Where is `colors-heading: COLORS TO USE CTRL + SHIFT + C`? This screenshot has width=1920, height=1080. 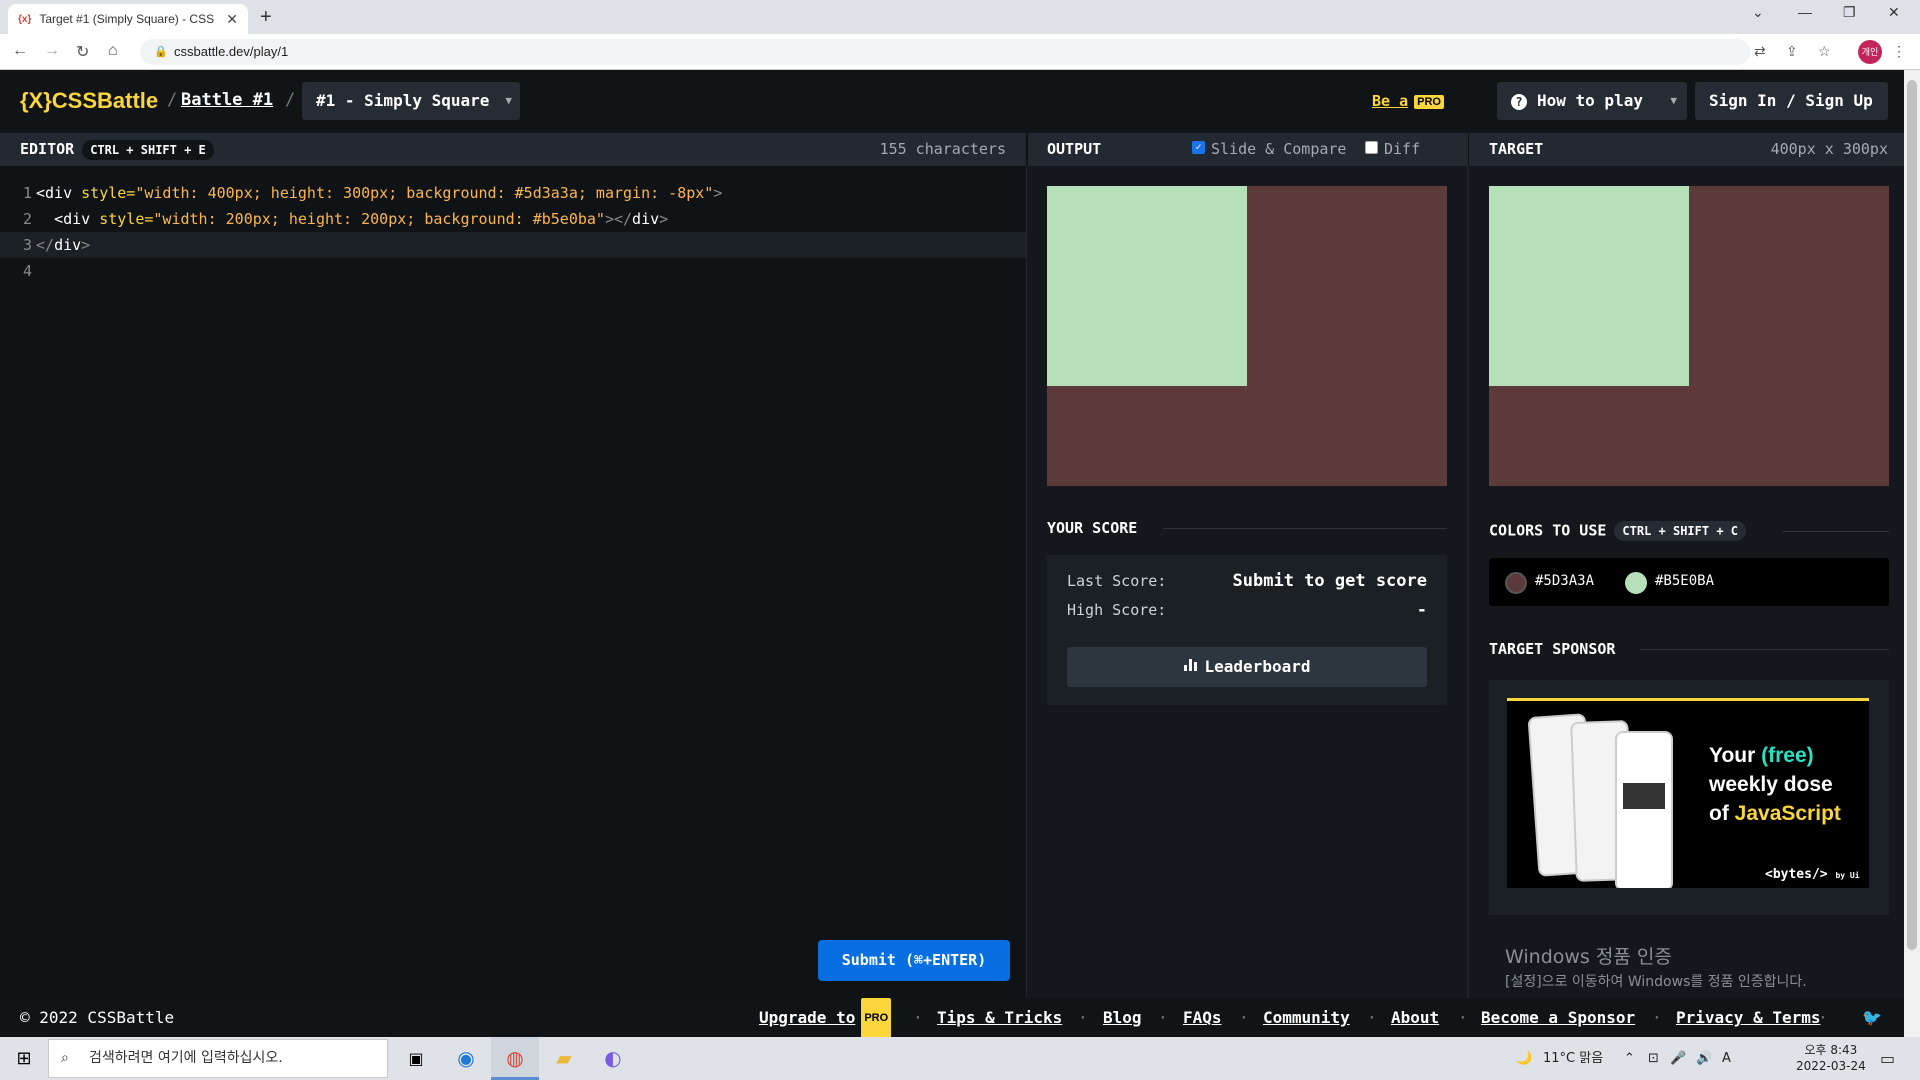
colors-heading: COLORS TO USE CTRL + SHIFT + C is located at coordinates (1617, 531).